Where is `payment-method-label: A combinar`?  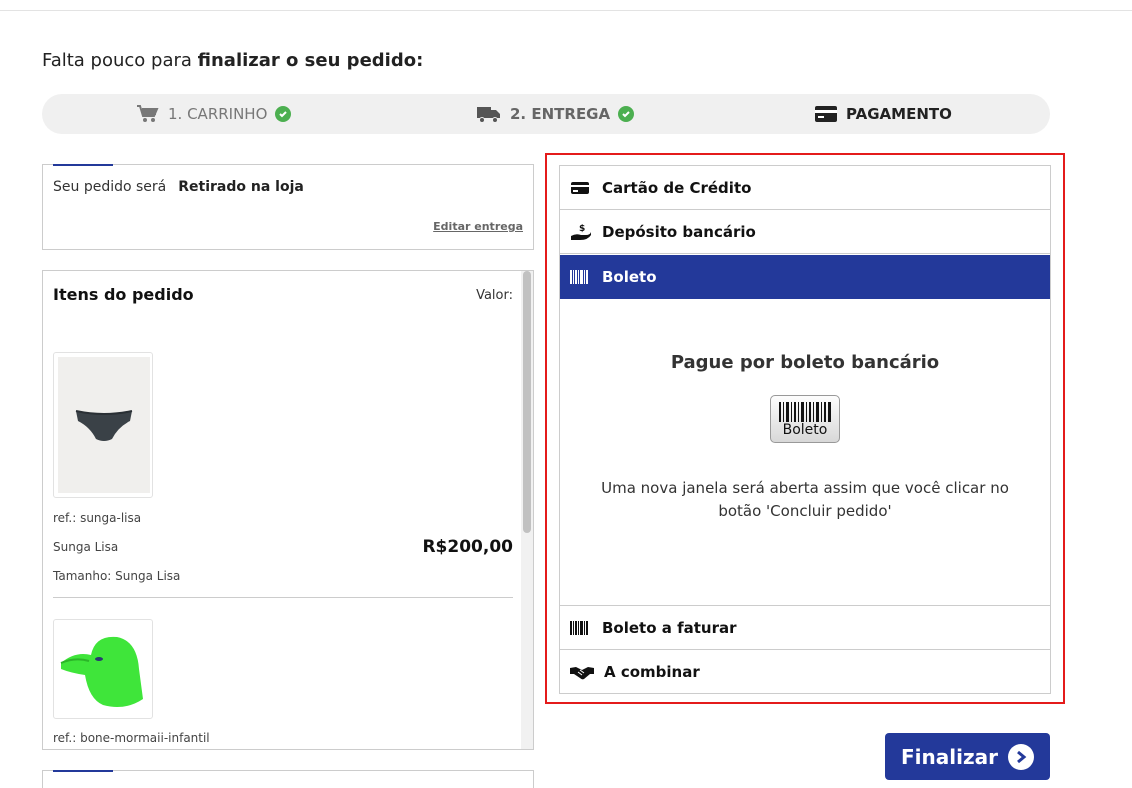 payment-method-label: A combinar is located at coordinates (652, 671).